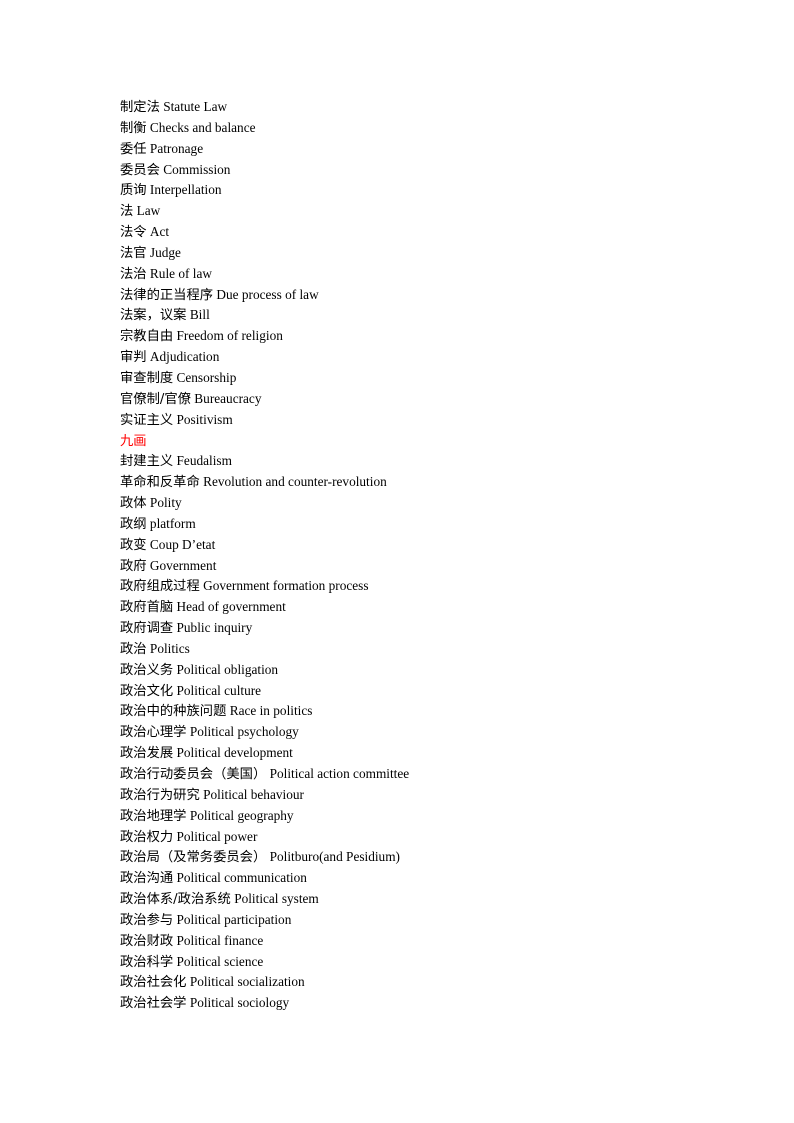  Describe the element at coordinates (153, 316) in the screenshot. I see `term-chinese: 法案，议案` at that location.